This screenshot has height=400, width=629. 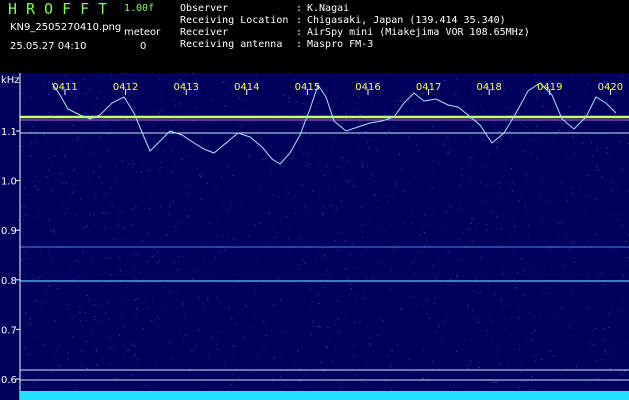 I want to click on time-tick-label: 0420, so click(x=610, y=87).